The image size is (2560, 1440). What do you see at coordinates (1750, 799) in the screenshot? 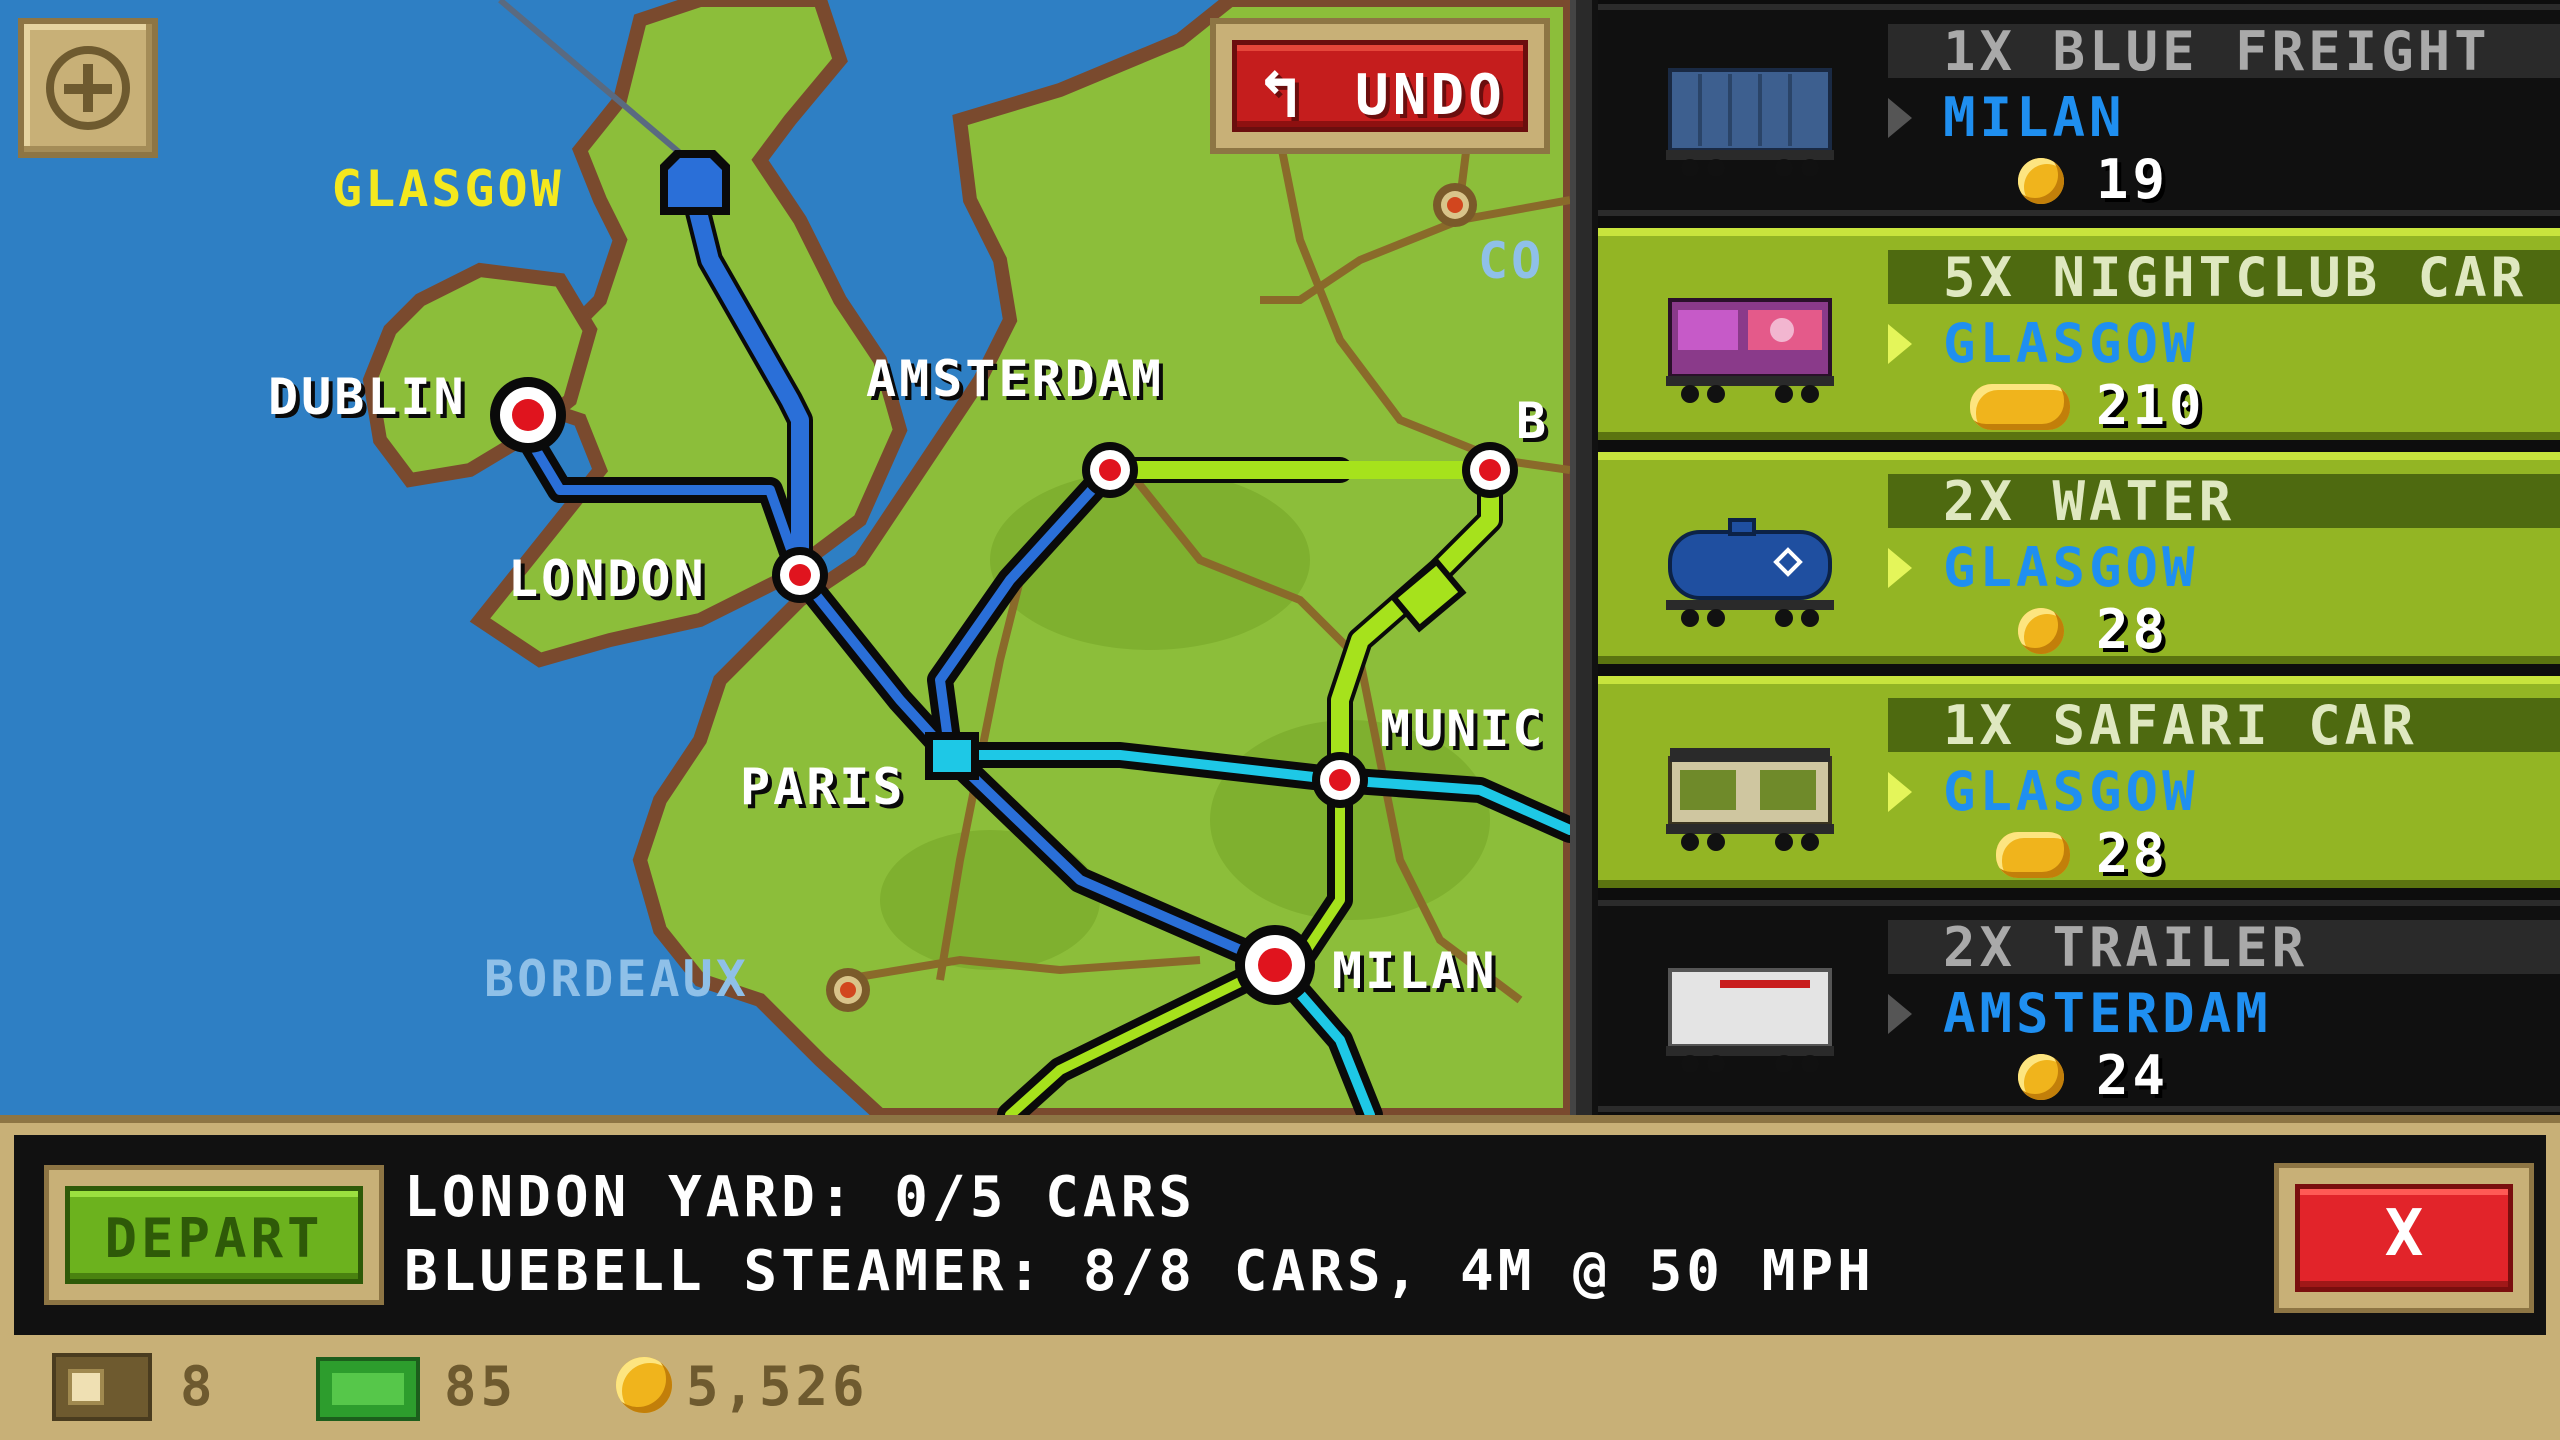
I see `safari-car-icon` at bounding box center [1750, 799].